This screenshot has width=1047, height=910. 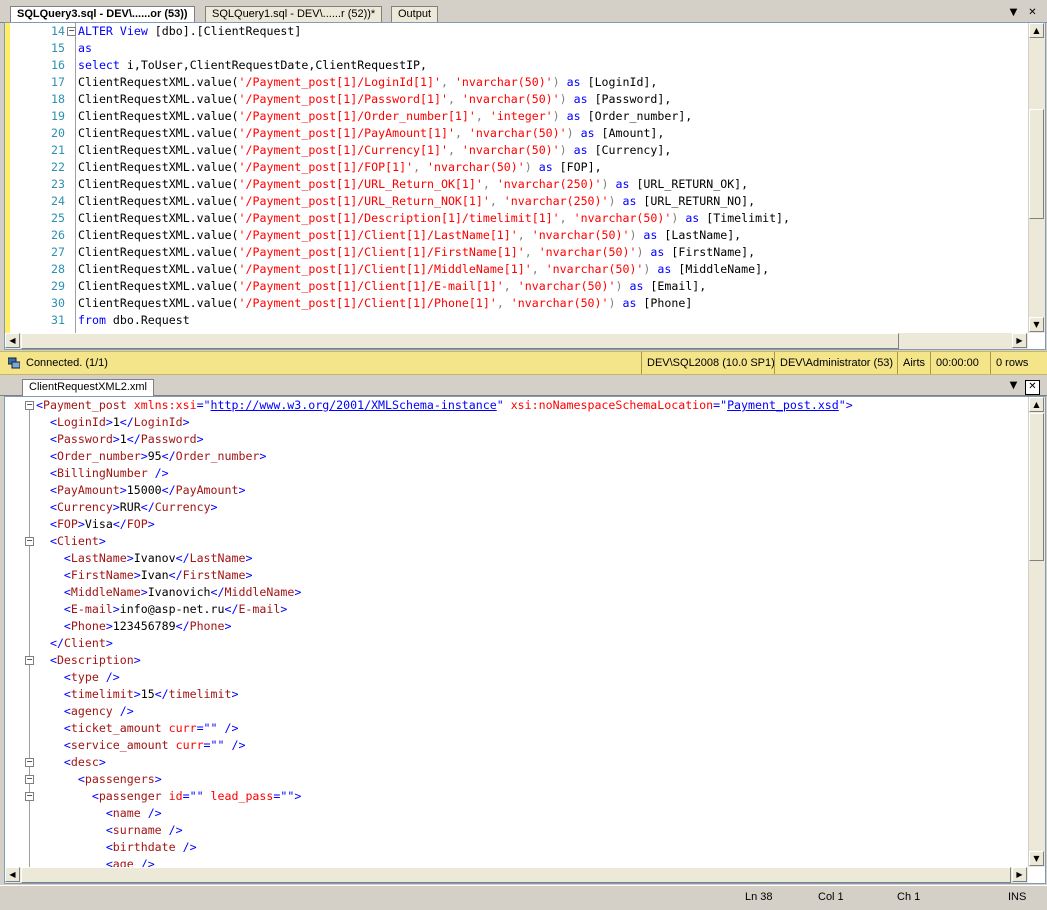 I want to click on tab-sqlquery1: SQLQuery1.sql - DEV\......r (52))*, so click(x=294, y=14).